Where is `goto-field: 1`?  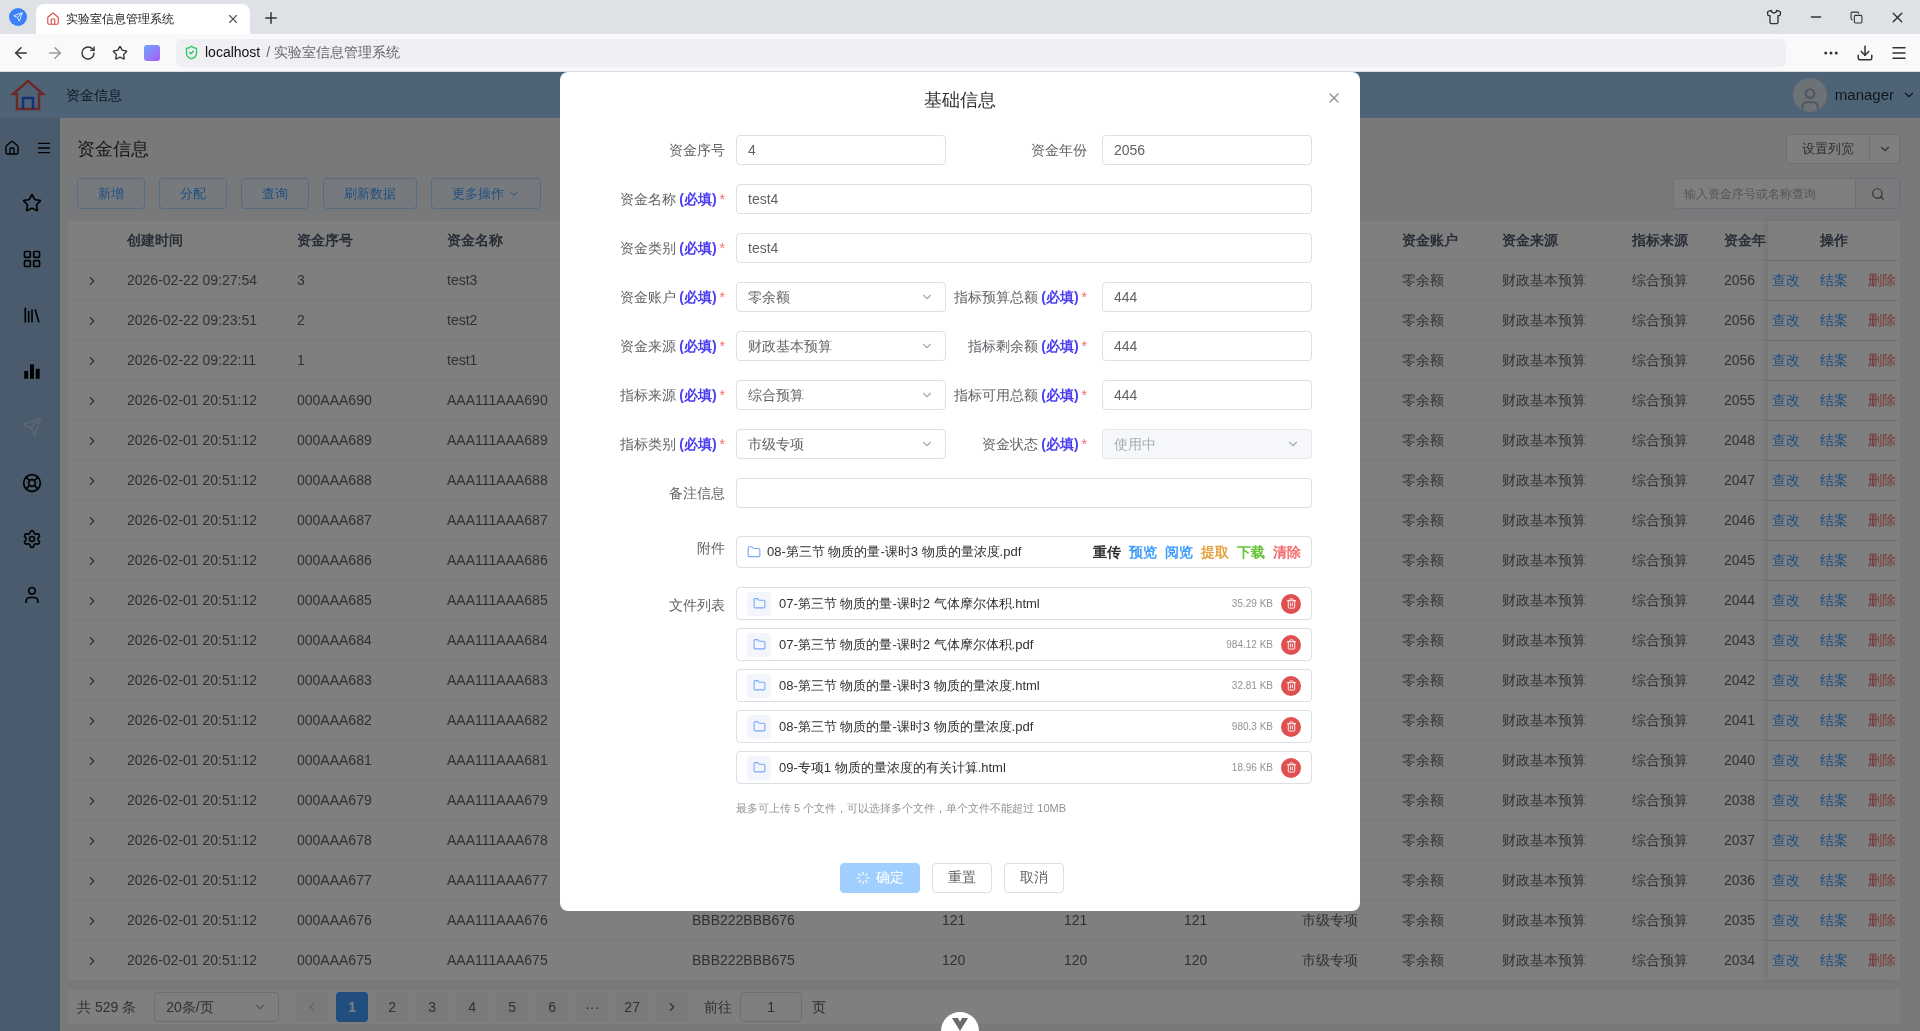 goto-field: 1 is located at coordinates (771, 1007).